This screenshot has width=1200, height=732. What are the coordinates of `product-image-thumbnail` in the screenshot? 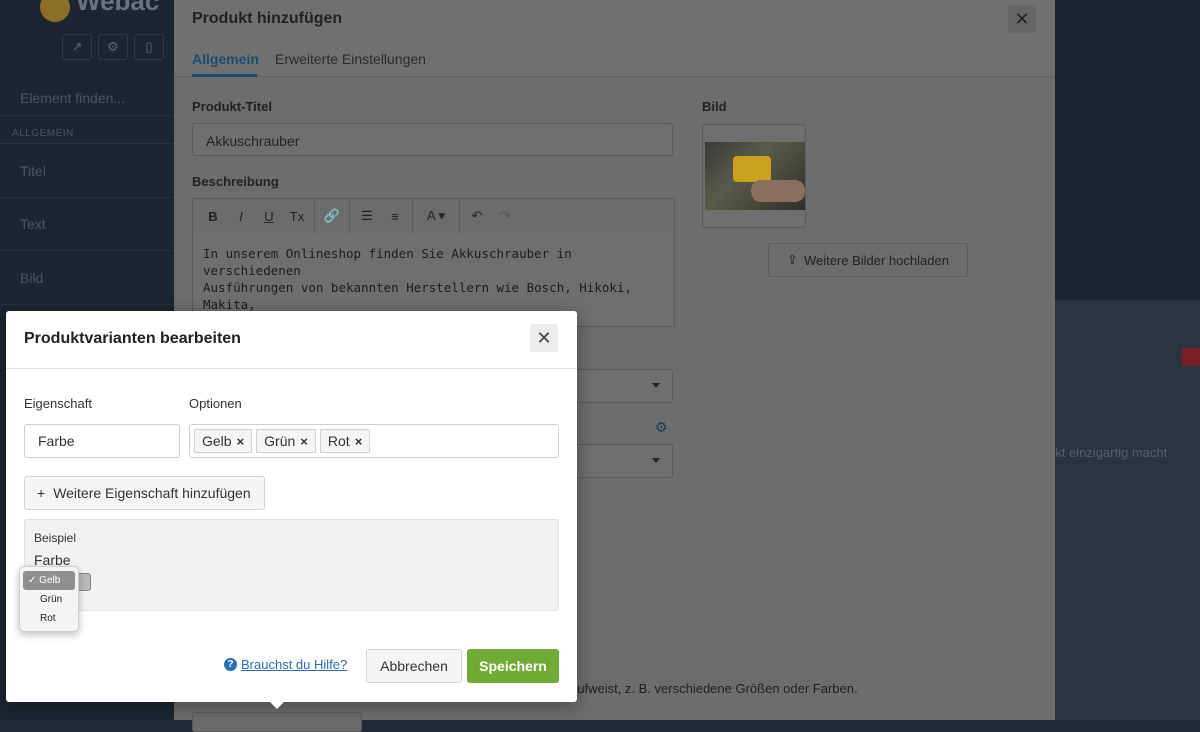 It's located at (754, 176).